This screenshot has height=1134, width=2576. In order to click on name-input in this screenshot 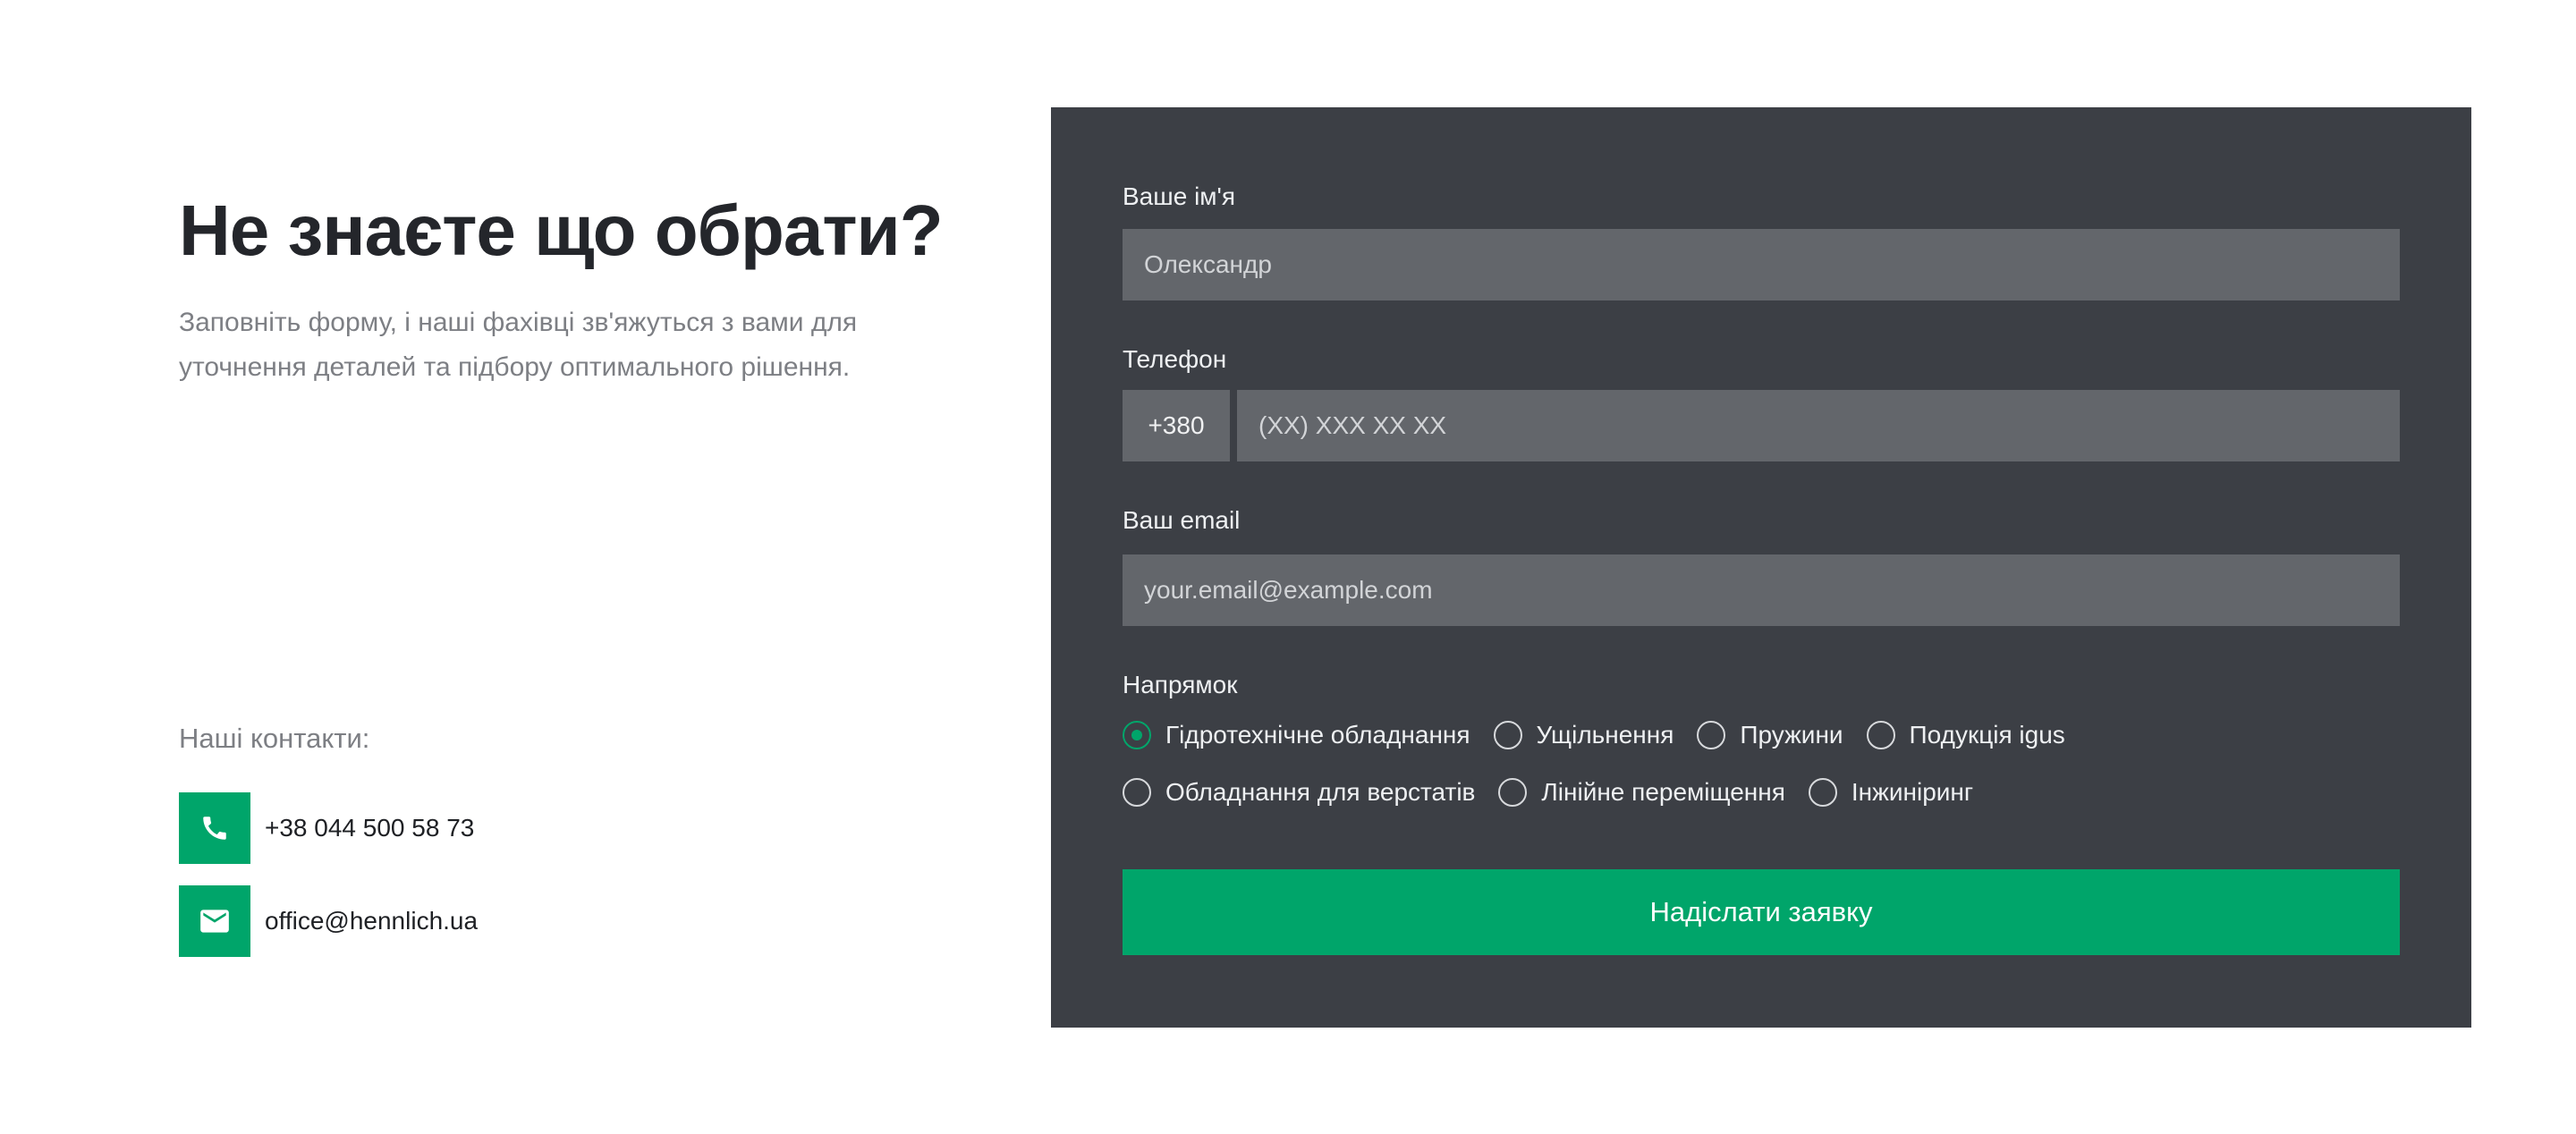, I will do `click(1761, 264)`.